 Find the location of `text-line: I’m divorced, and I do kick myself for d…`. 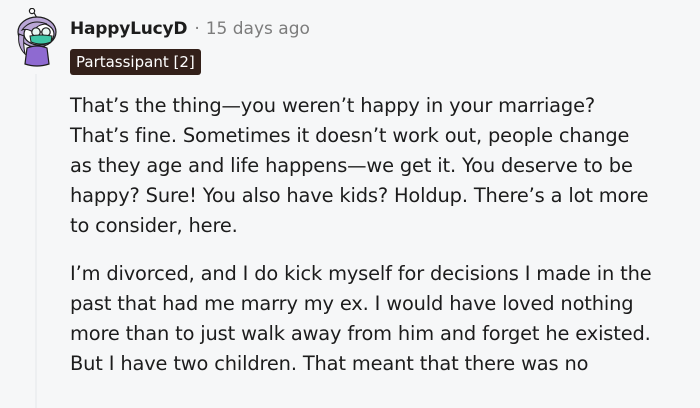

text-line: I’m divorced, and I do kick myself for d… is located at coordinates (361, 273).